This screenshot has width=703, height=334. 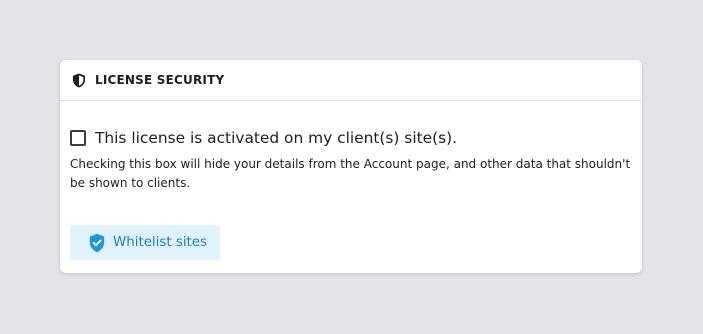 What do you see at coordinates (97, 243) in the screenshot?
I see `shield-check-icon` at bounding box center [97, 243].